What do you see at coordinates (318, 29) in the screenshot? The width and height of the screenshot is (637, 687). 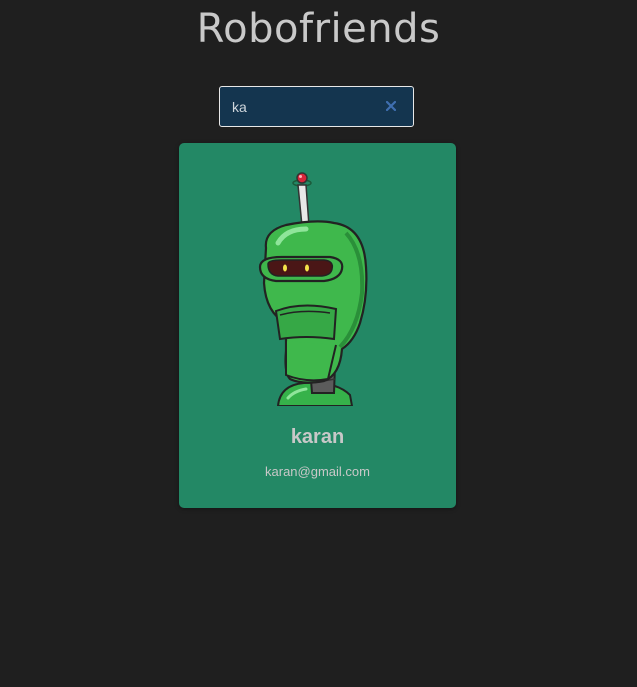 I see `page-title: Robofriends` at bounding box center [318, 29].